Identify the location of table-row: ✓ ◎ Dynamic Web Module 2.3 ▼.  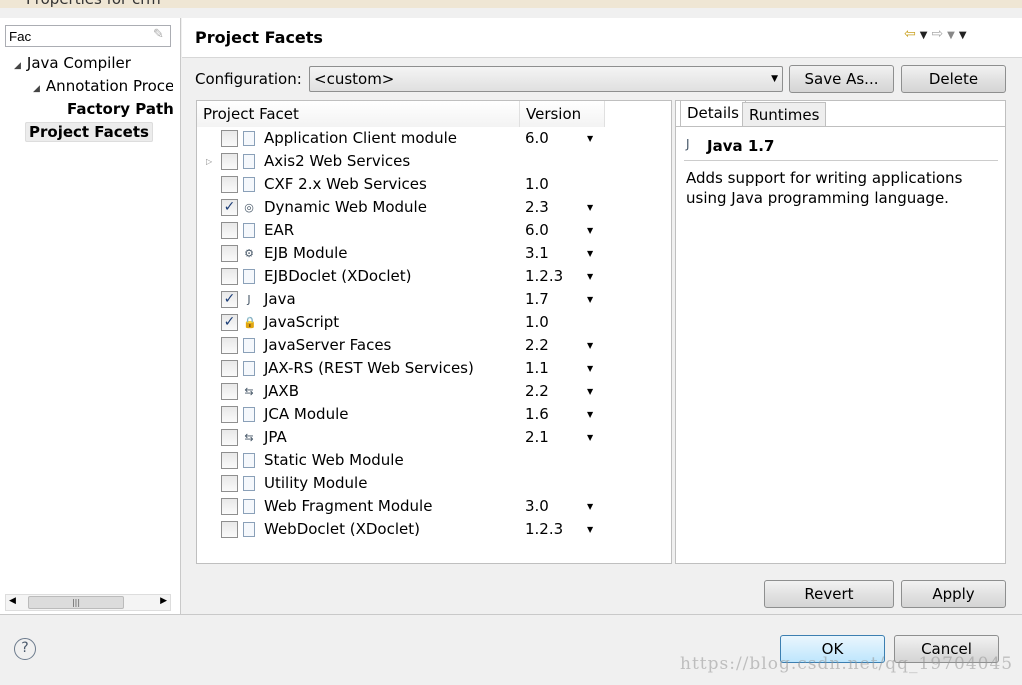
(434, 207).